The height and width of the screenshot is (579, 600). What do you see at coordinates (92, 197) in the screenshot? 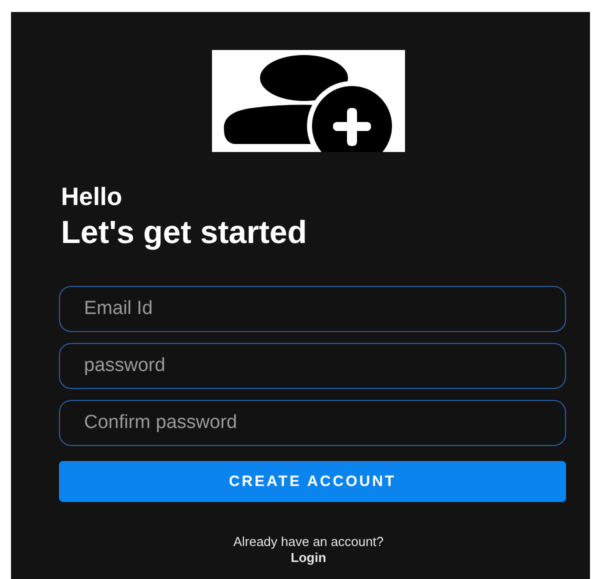
I see `greeting-text: Hello` at bounding box center [92, 197].